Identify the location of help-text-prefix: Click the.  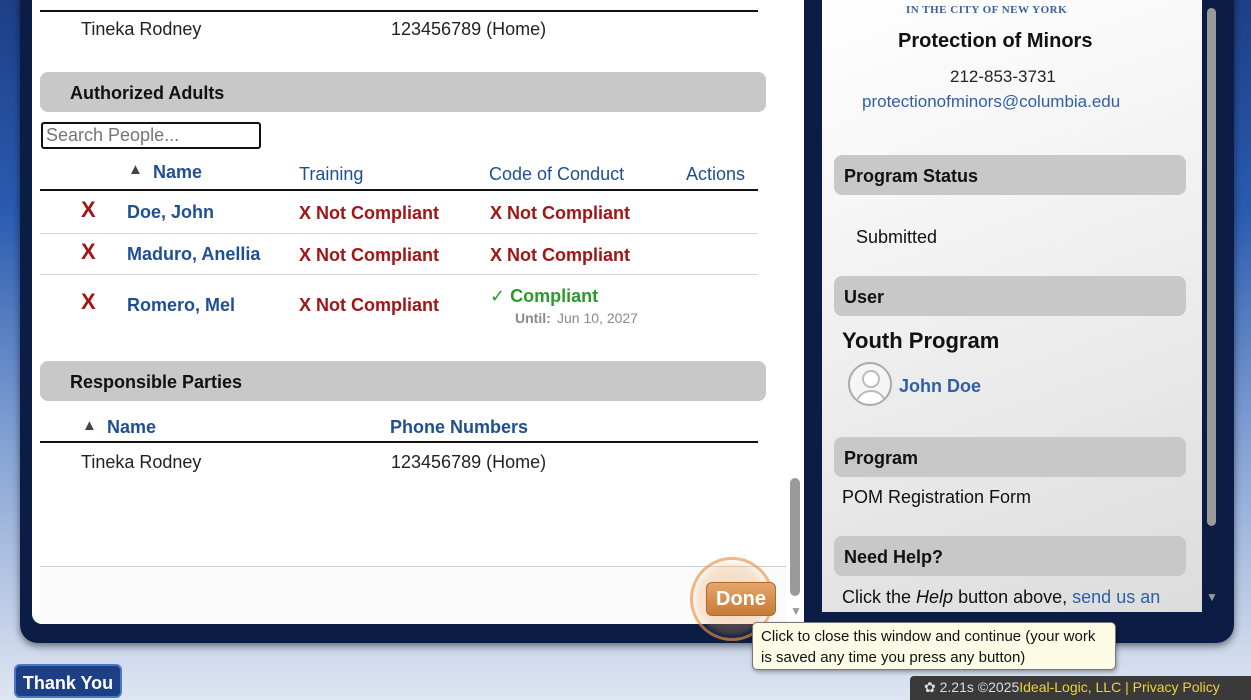
(879, 597).